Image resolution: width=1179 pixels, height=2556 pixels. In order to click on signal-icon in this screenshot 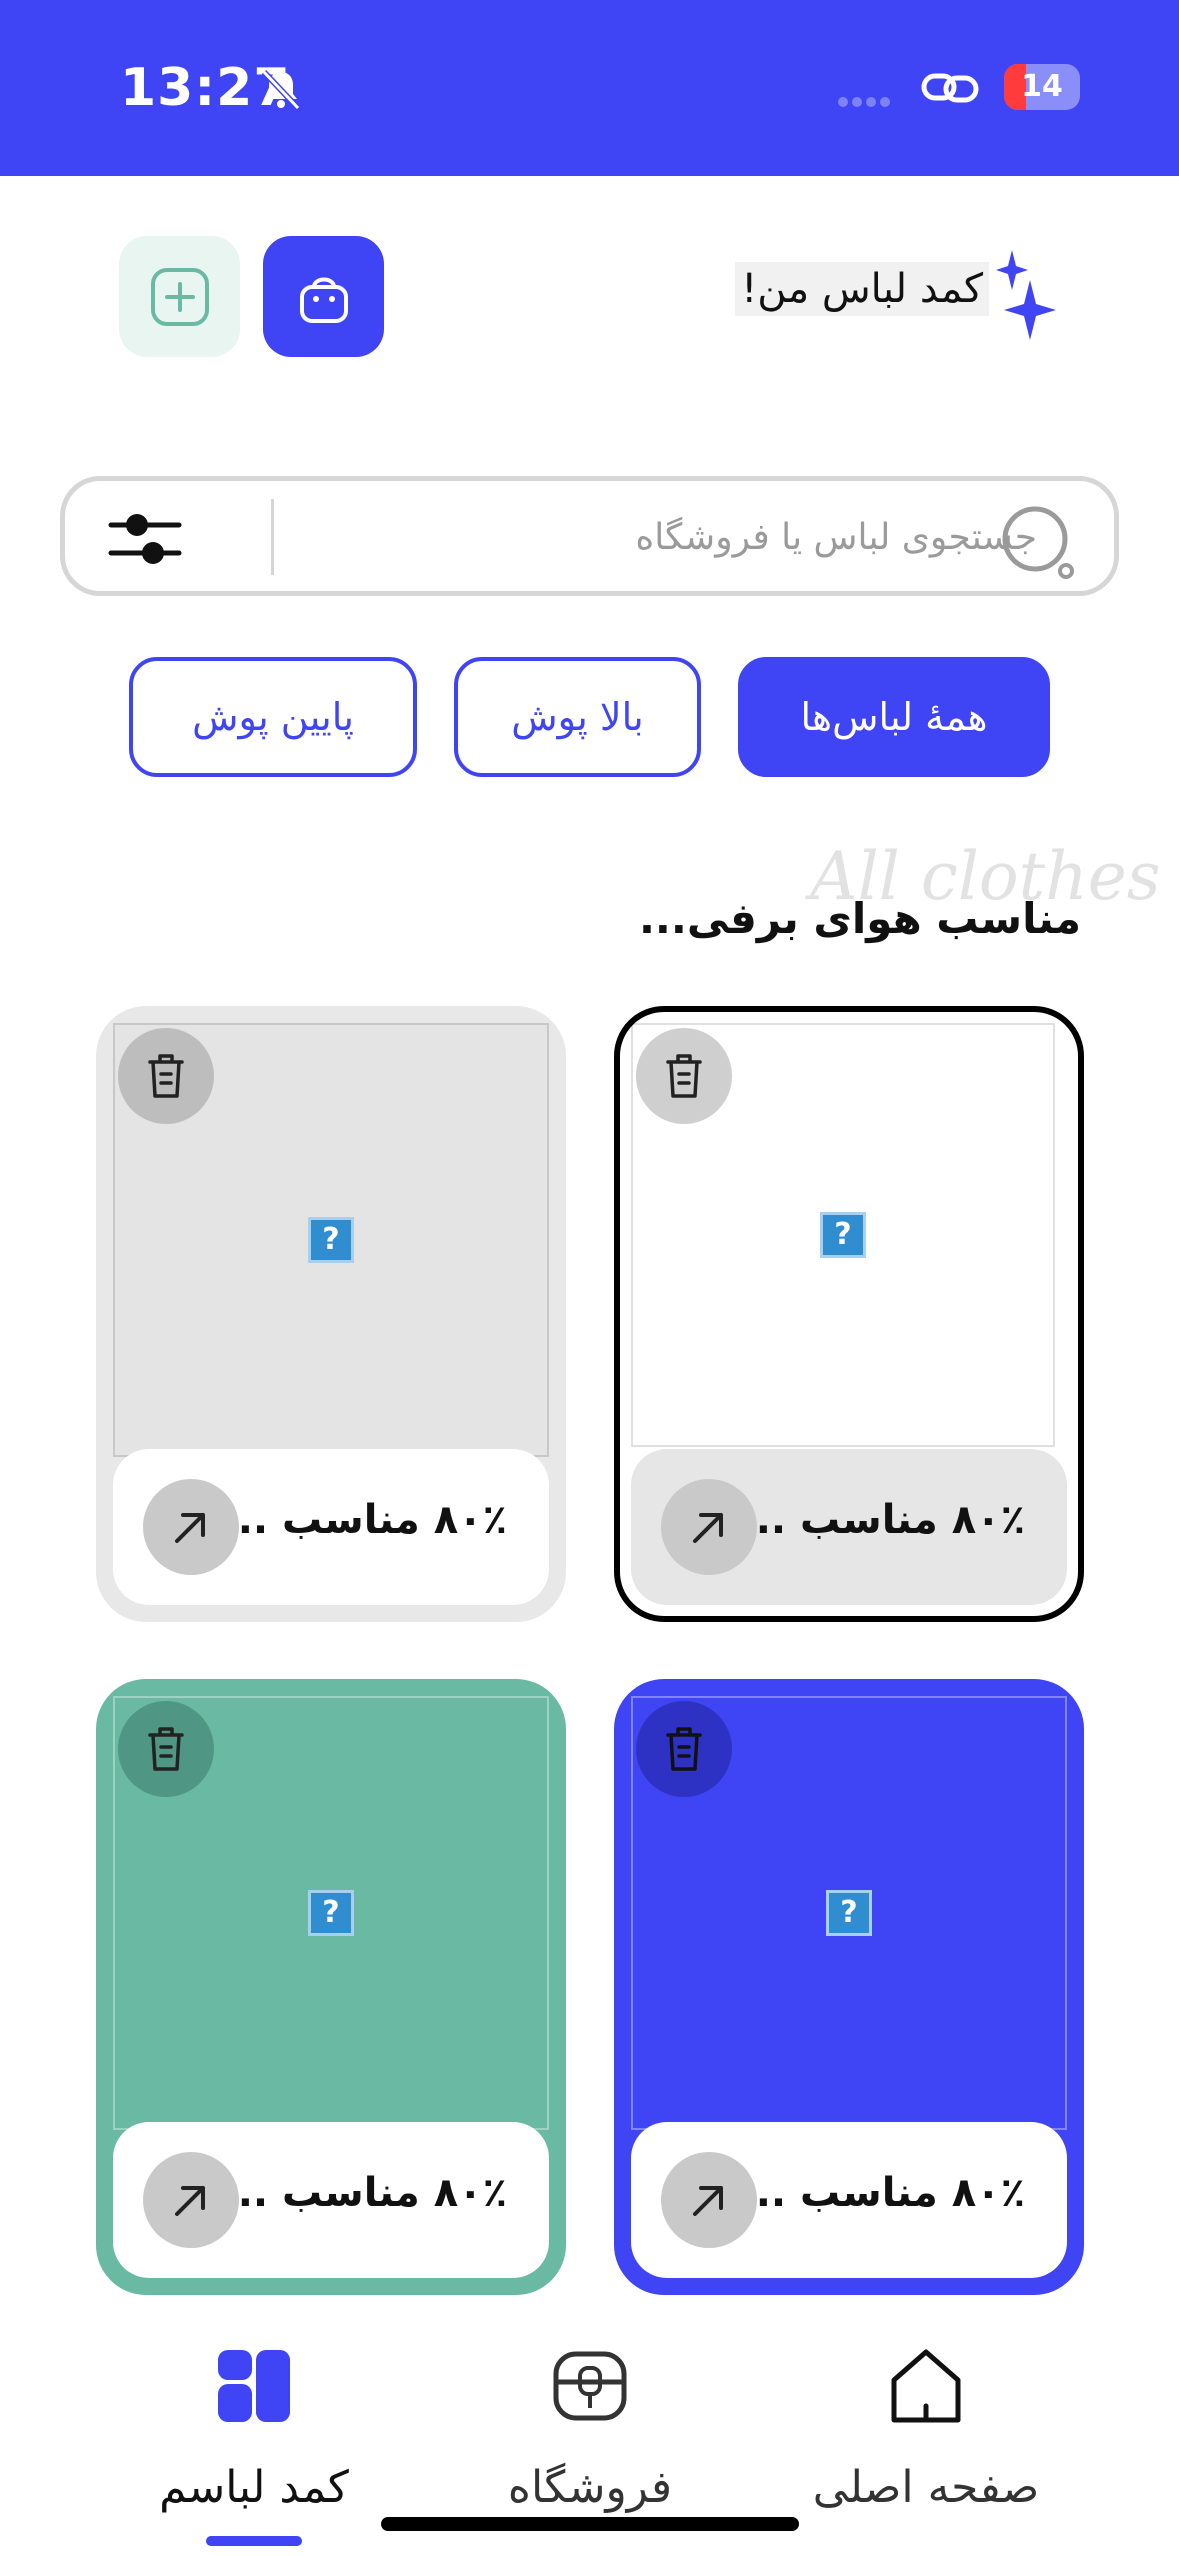, I will do `click(869, 99)`.